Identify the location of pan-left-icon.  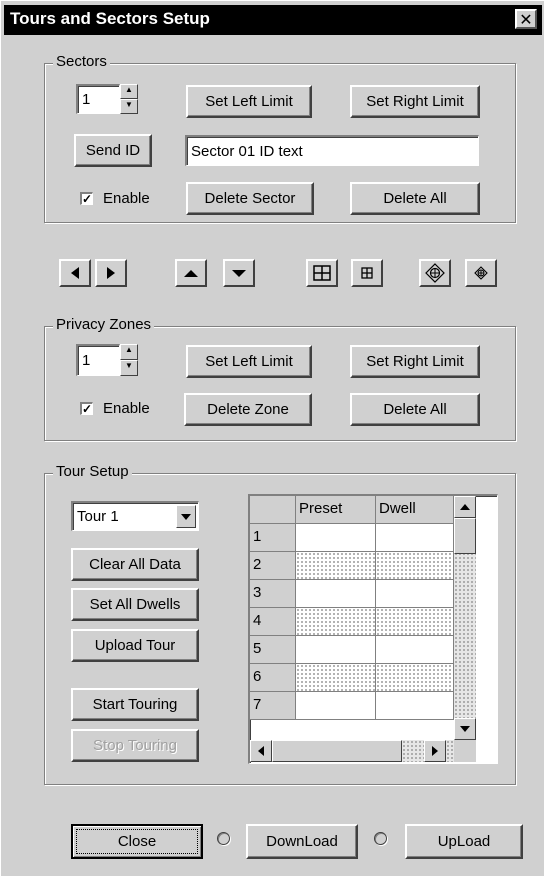
(75, 273).